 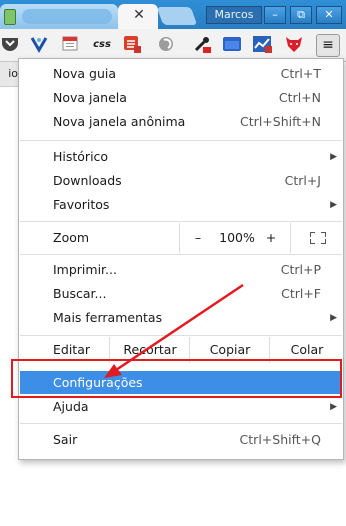 What do you see at coordinates (174, 330) in the screenshot?
I see `annotation-arrow-icon` at bounding box center [174, 330].